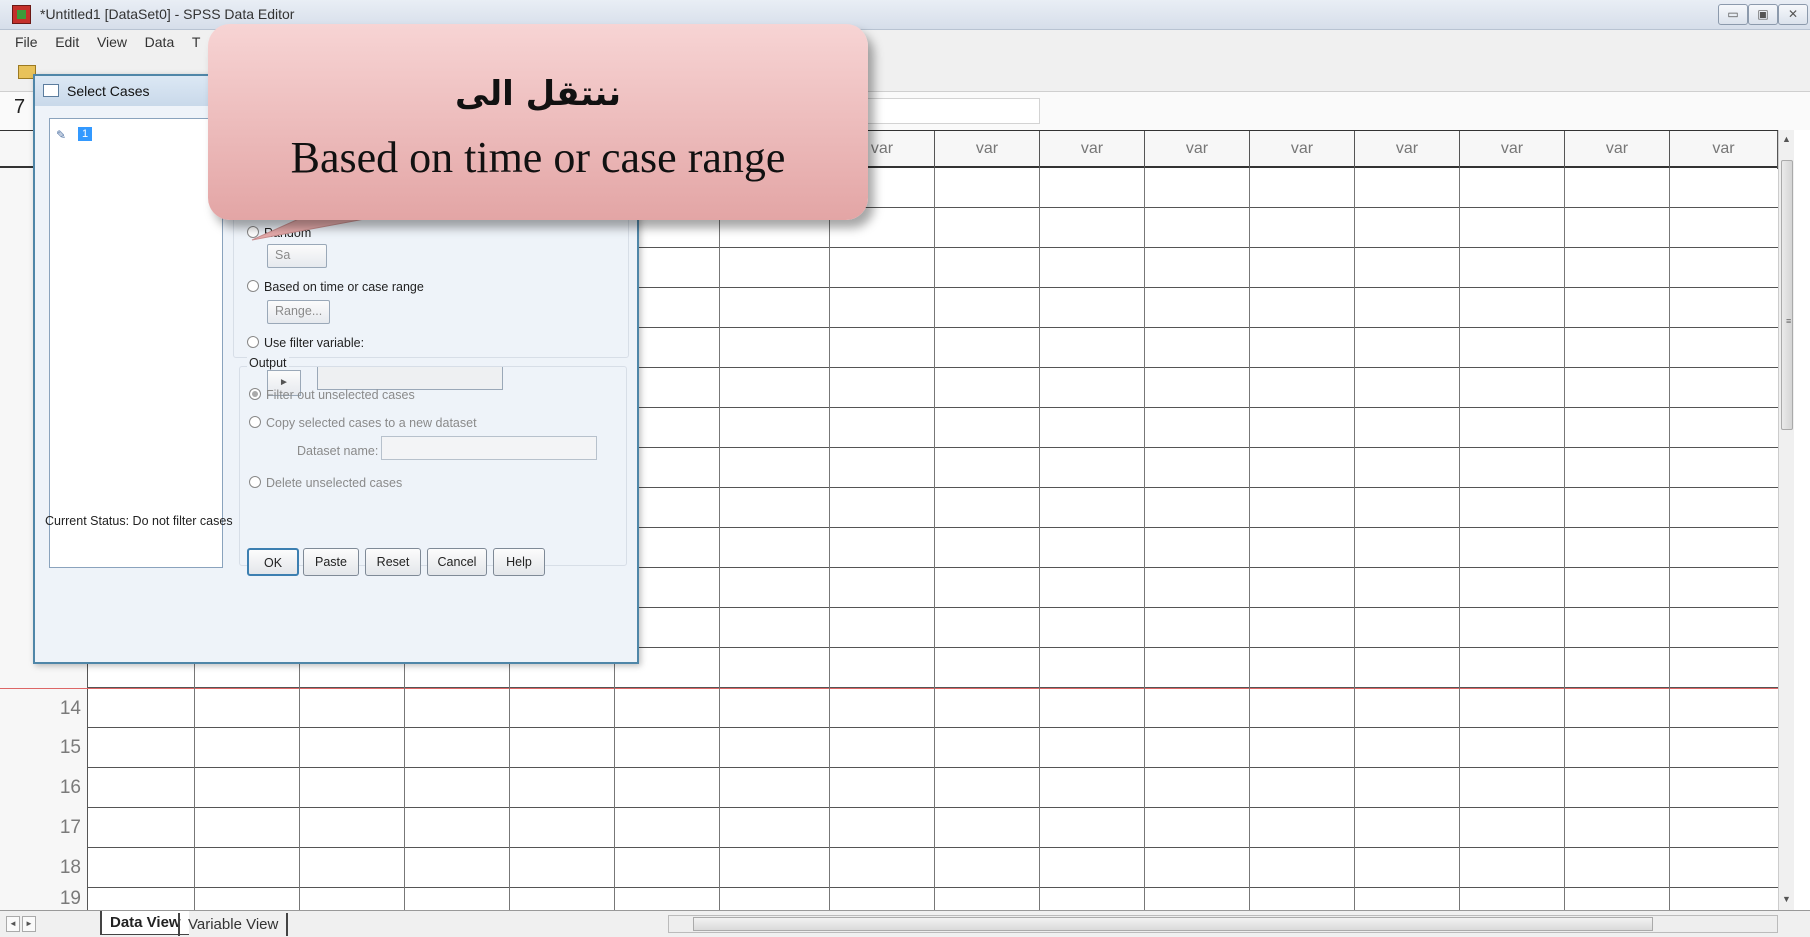  Describe the element at coordinates (29, 924) in the screenshot. I see `tab-next-icon: ►` at that location.